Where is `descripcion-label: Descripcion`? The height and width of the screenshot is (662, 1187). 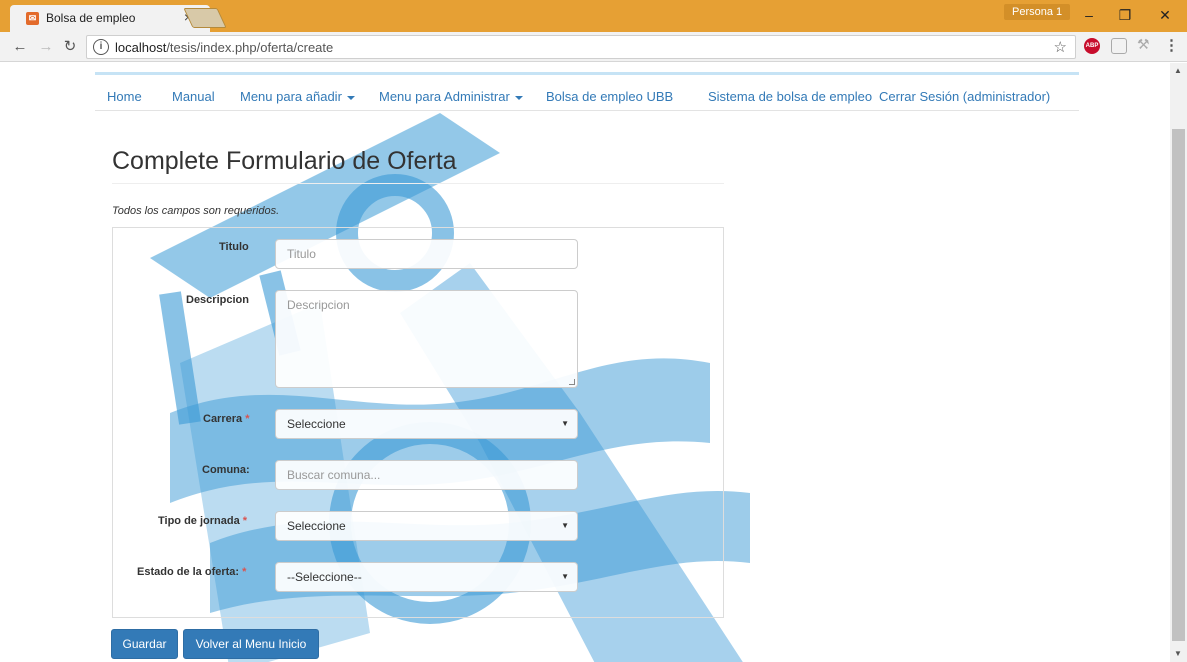
descripcion-label: Descripcion is located at coordinates (217, 300).